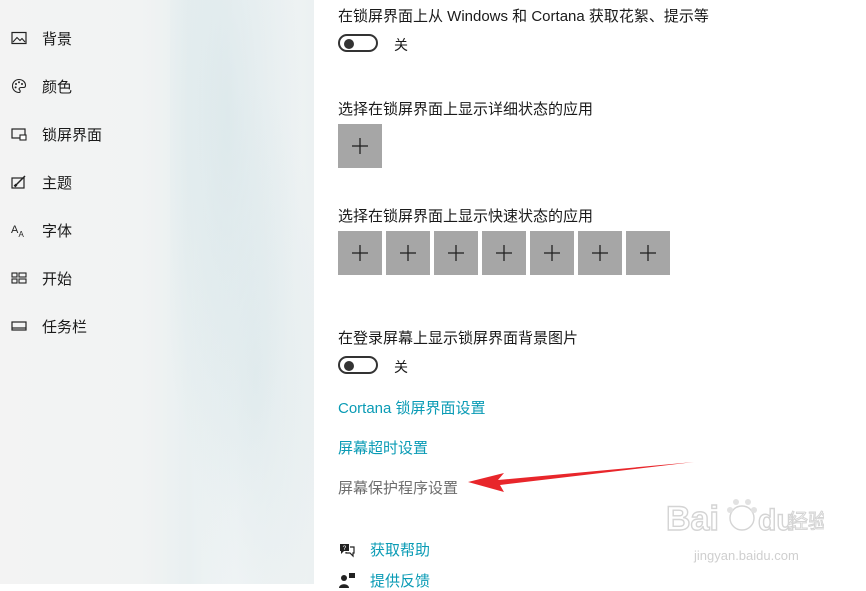 The image size is (866, 591). I want to click on feedback-label: 提供反馈, so click(400, 581).